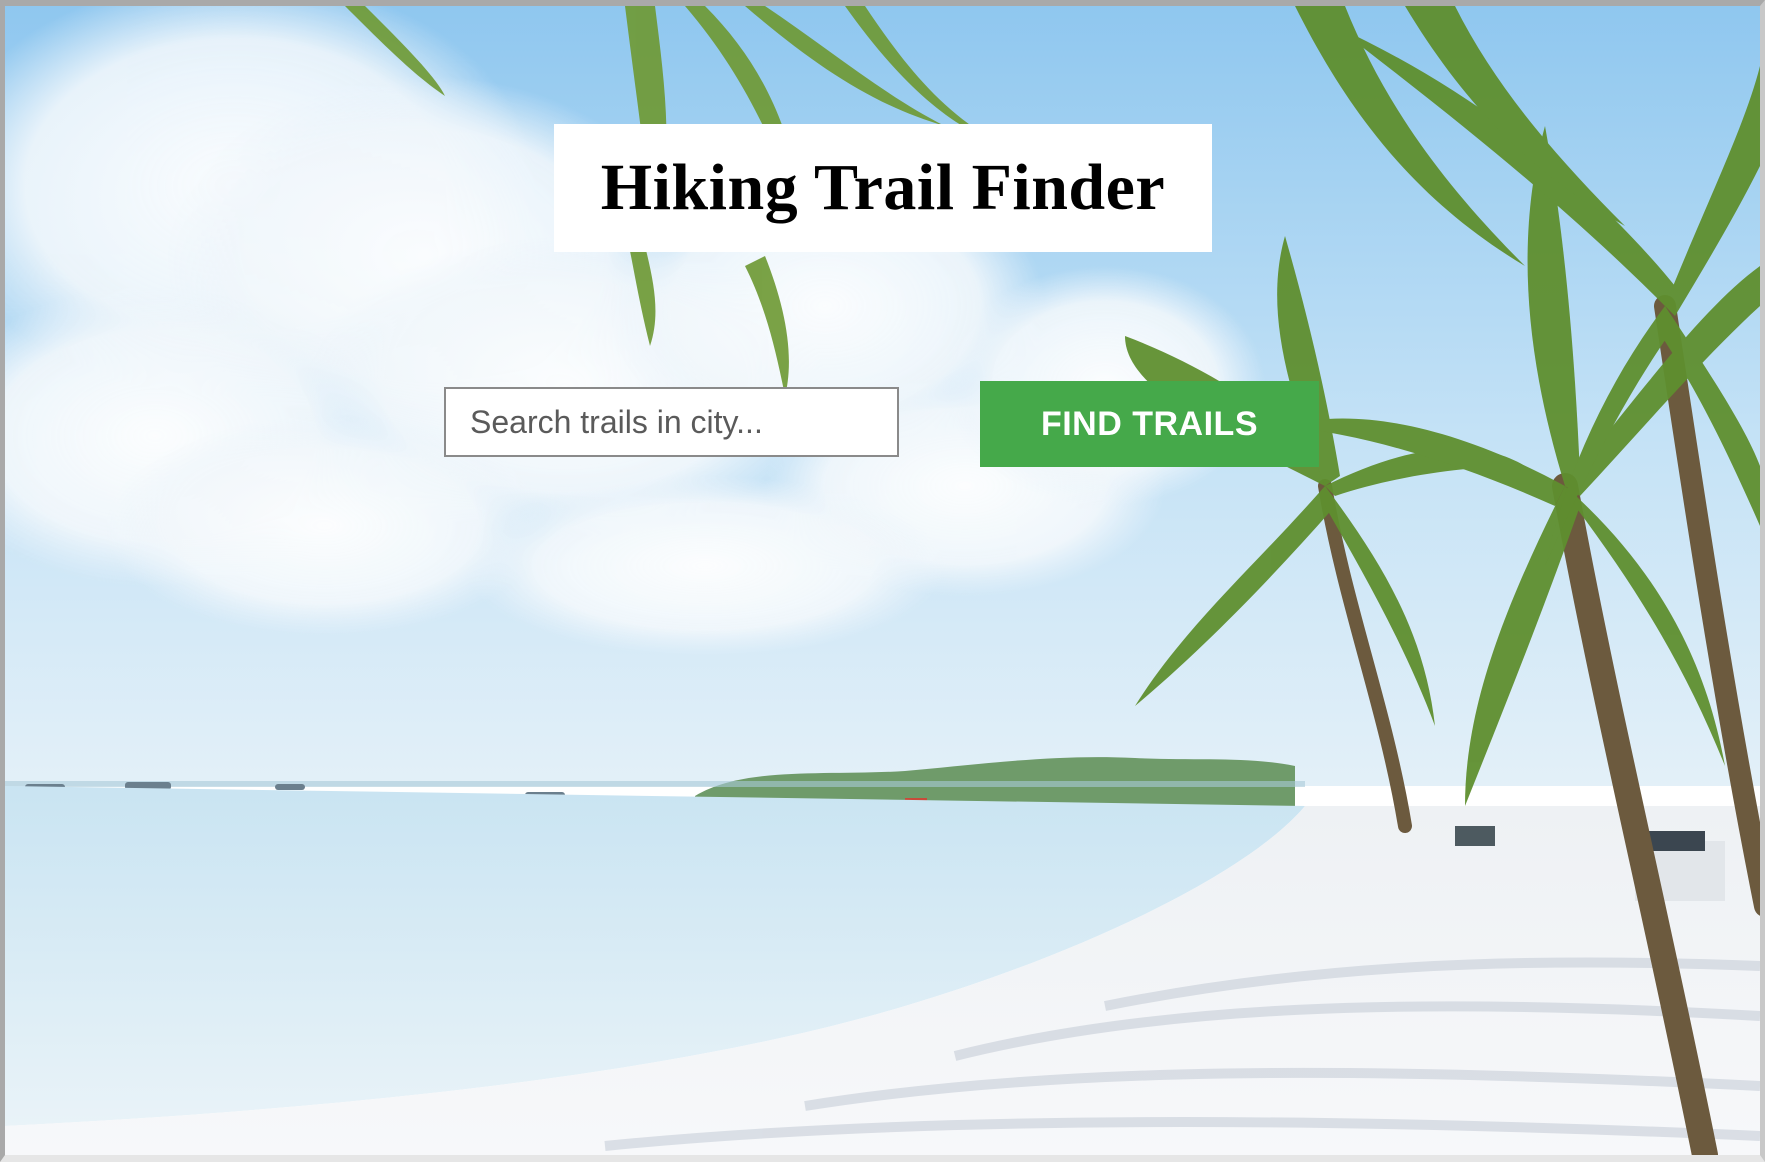 The width and height of the screenshot is (1765, 1162). I want to click on page-title: Hiking Trail Finder, so click(883, 187).